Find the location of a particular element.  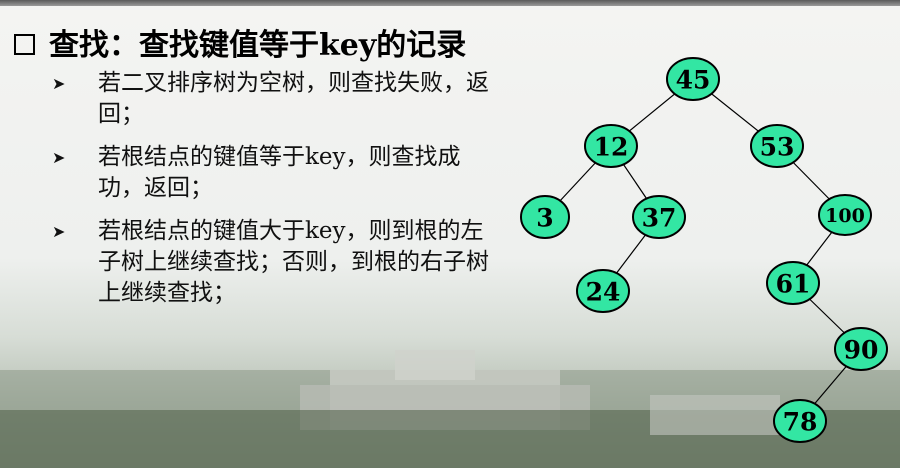

tree-node-100: 100 is located at coordinates (845, 215).